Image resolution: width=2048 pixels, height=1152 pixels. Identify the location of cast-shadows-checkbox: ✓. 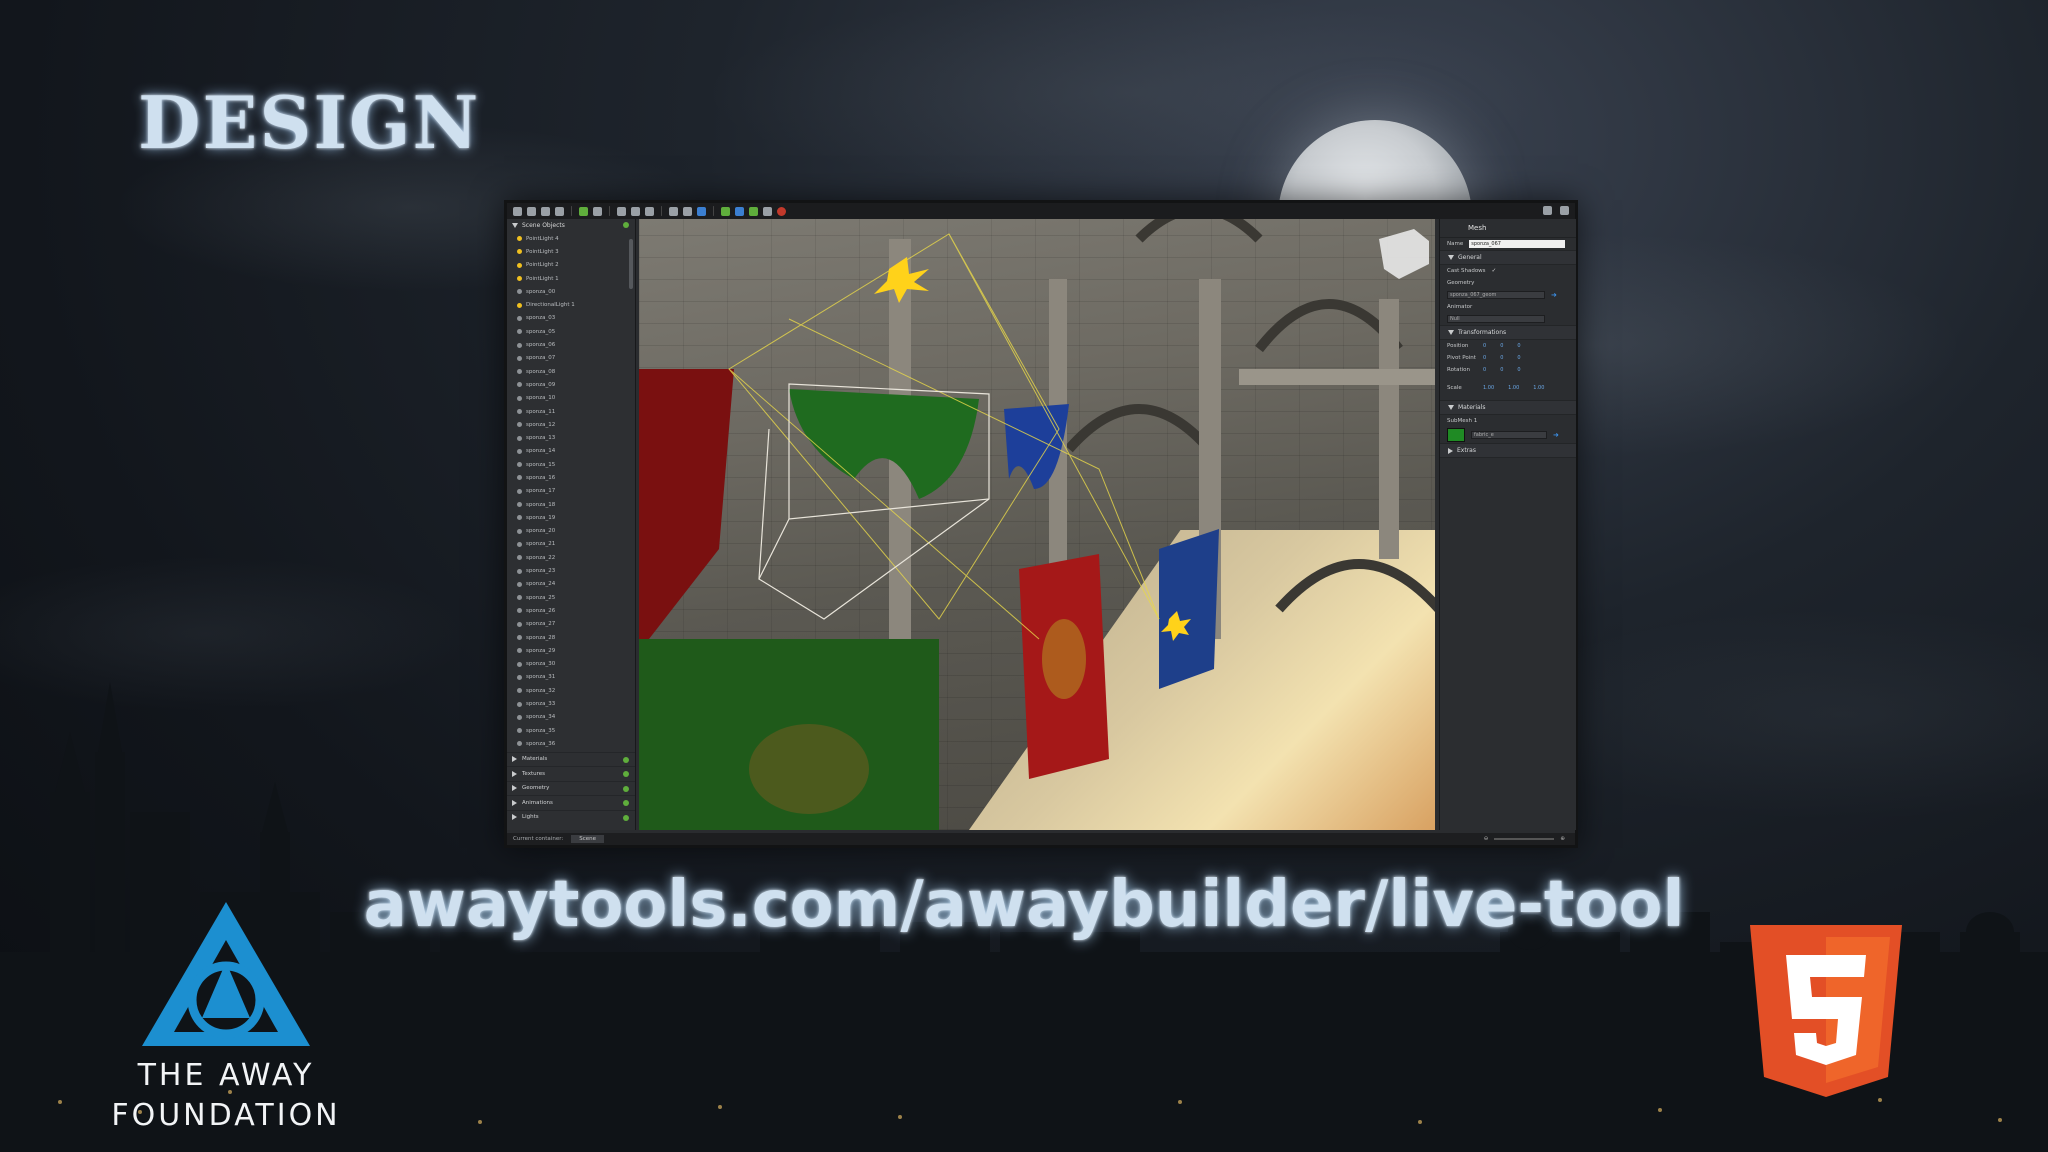
(1494, 271).